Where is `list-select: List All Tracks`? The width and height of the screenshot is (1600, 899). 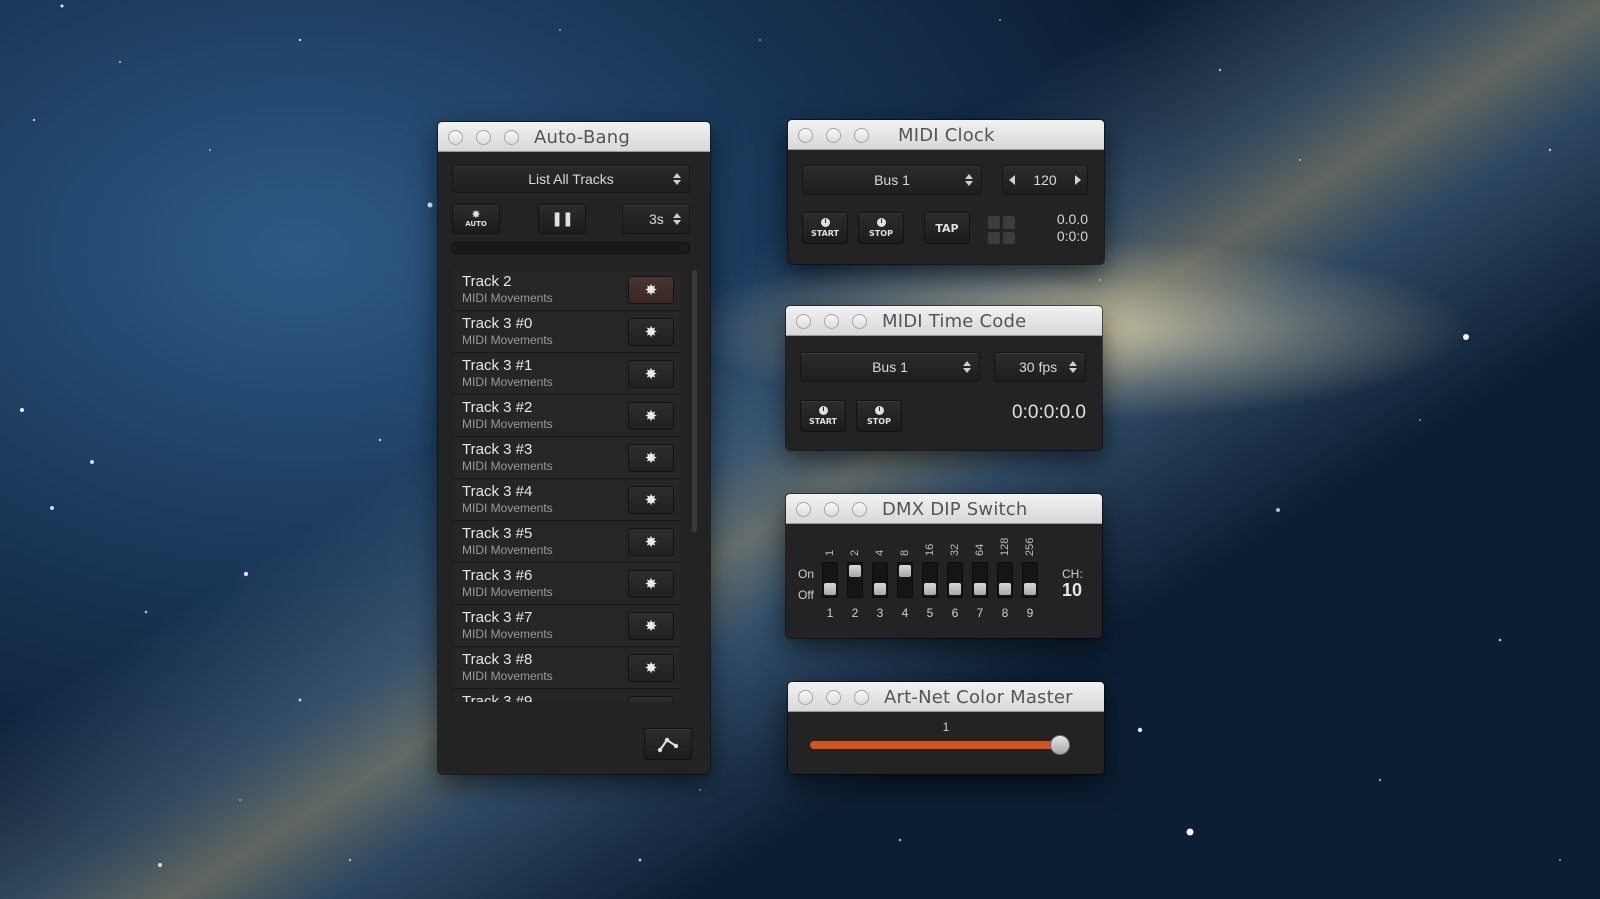
list-select: List All Tracks is located at coordinates (571, 179).